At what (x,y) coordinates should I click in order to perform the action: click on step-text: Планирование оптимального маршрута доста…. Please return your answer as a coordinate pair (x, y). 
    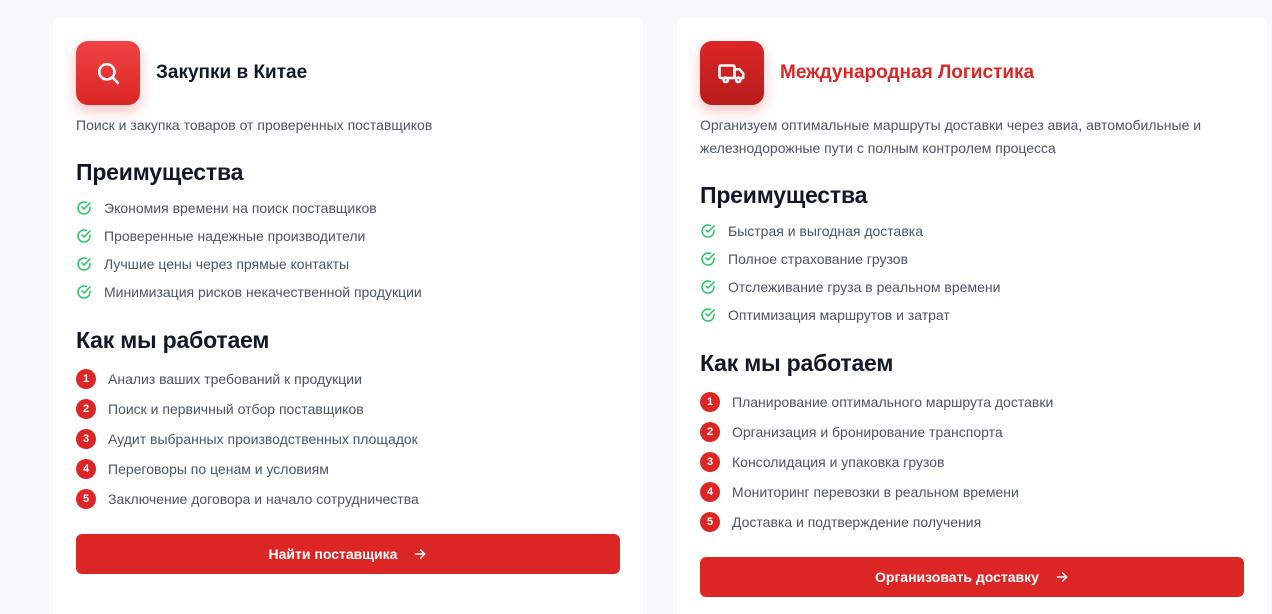
    Looking at the image, I should click on (893, 402).